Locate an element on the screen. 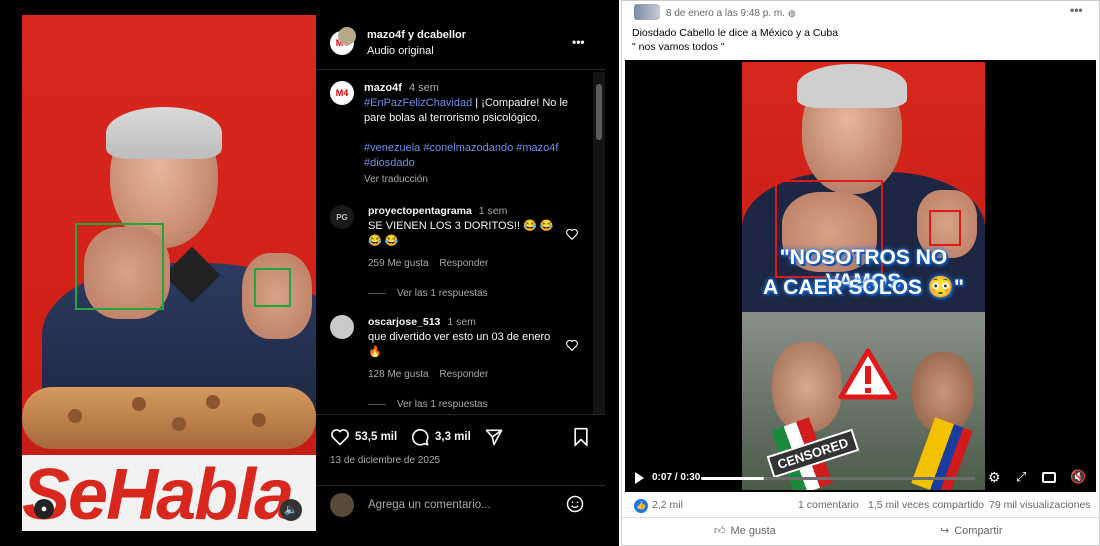 This screenshot has height=546, width=1100. post-text-line2: " nos vamos todos " is located at coordinates (678, 47).